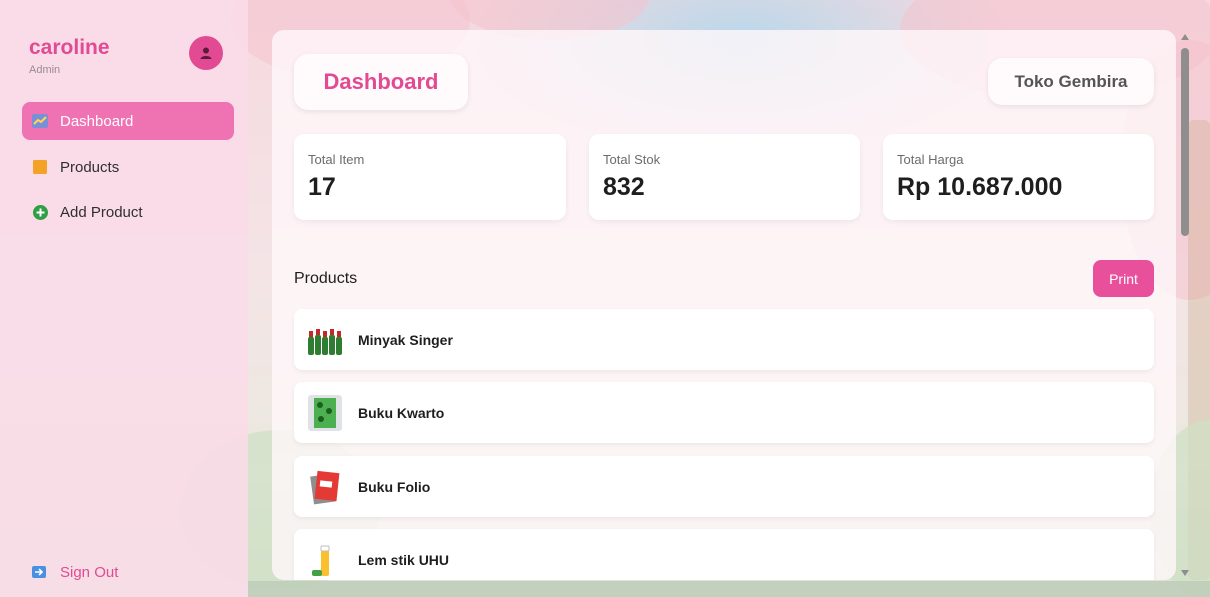 This screenshot has height=597, width=1210. I want to click on stat-card-total-item: Total Item 17, so click(430, 177).